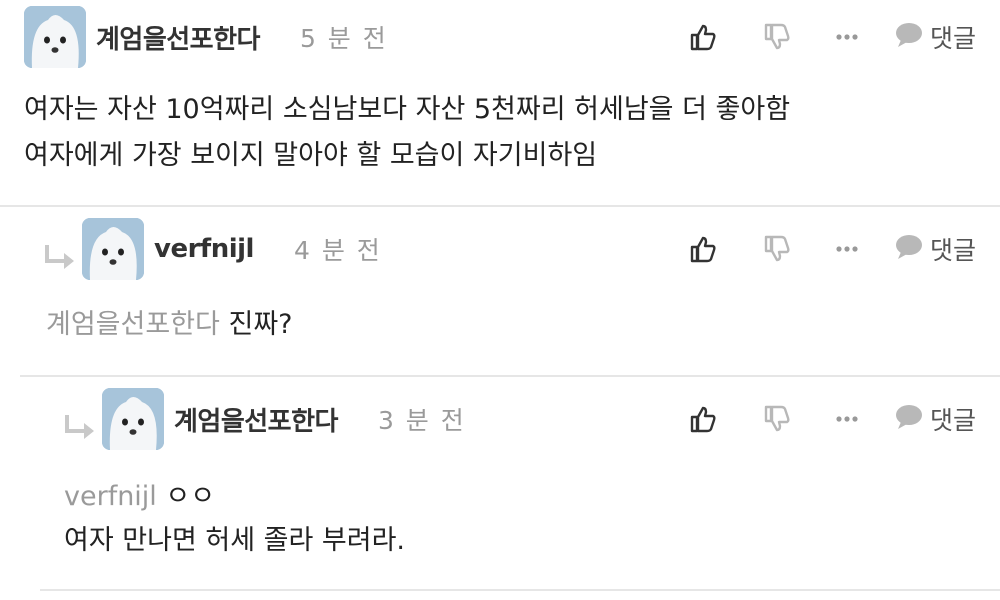 Image resolution: width=1000 pixels, height=600 pixels. Describe the element at coordinates (421, 420) in the screenshot. I see `timestamp: 3 분 전` at that location.